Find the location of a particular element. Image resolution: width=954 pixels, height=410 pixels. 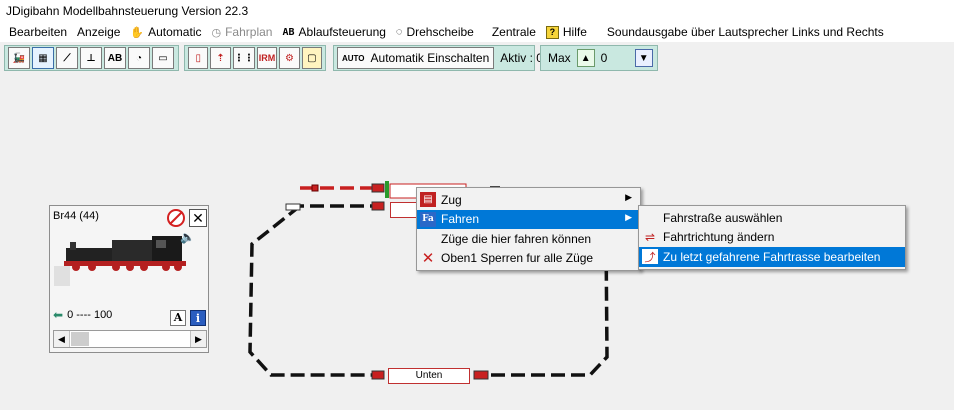

loco-name: Br44 (44) is located at coordinates (76, 216).